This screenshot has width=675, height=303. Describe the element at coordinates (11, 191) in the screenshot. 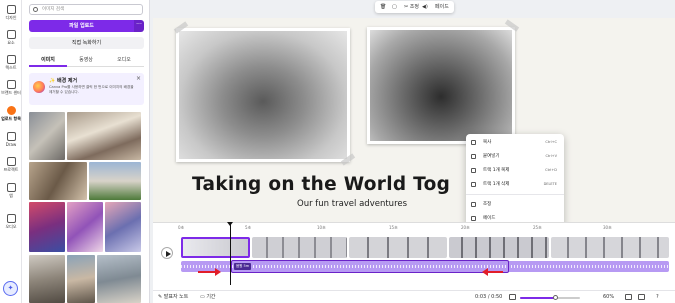

I see `rail-item-apps: 앱` at that location.